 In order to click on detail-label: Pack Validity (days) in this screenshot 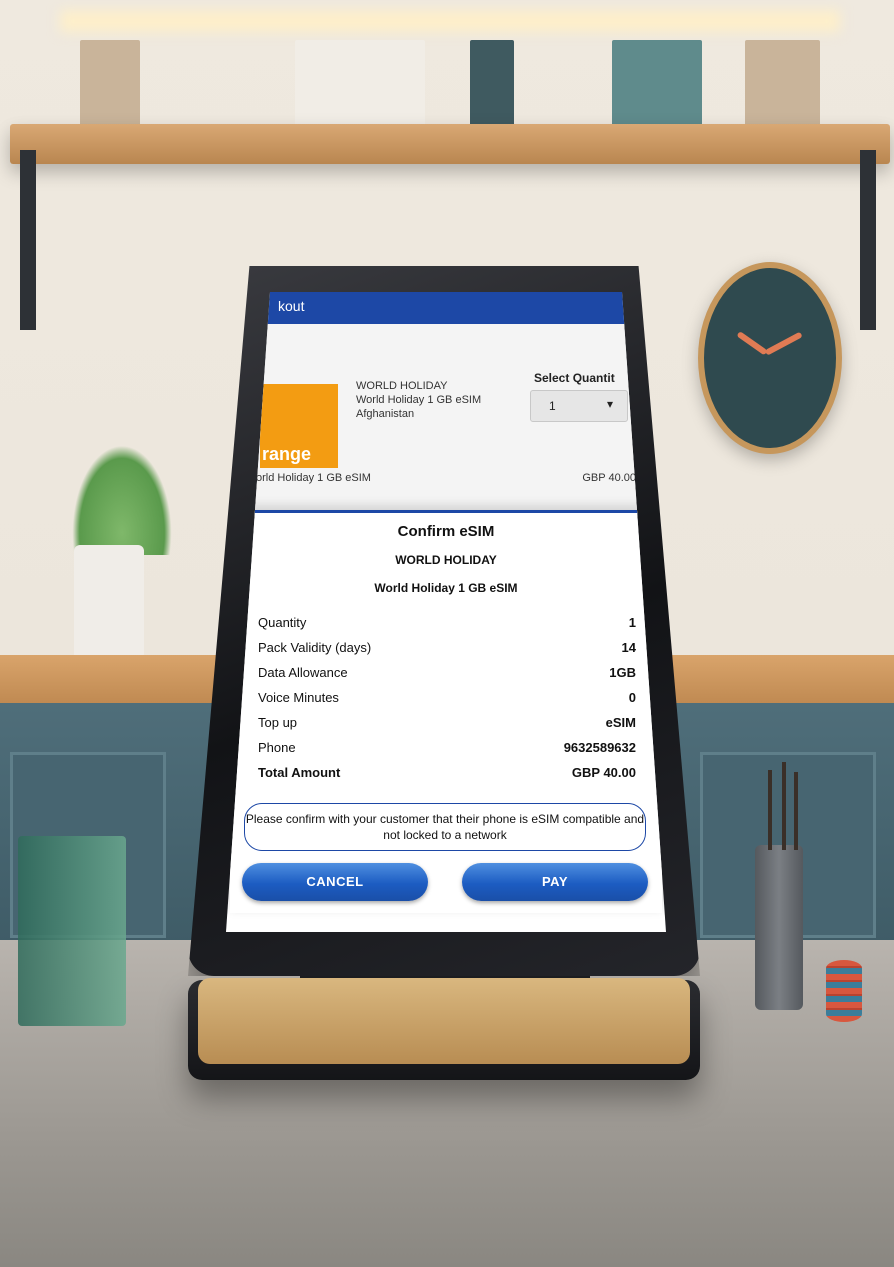, I will do `click(315, 647)`.